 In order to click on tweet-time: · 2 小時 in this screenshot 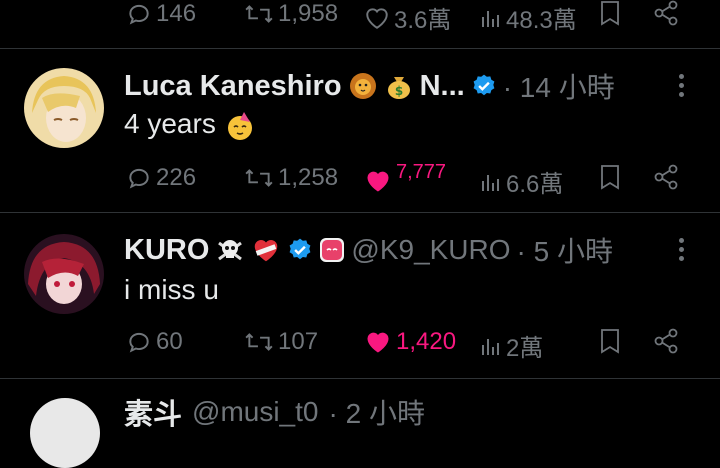, I will do `click(376, 412)`.